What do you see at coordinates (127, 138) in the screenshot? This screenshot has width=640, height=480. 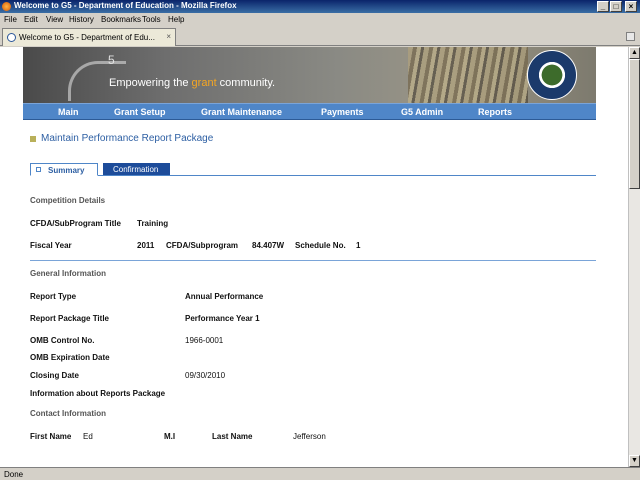 I see `page-title: Maintain Performance Report Package` at bounding box center [127, 138].